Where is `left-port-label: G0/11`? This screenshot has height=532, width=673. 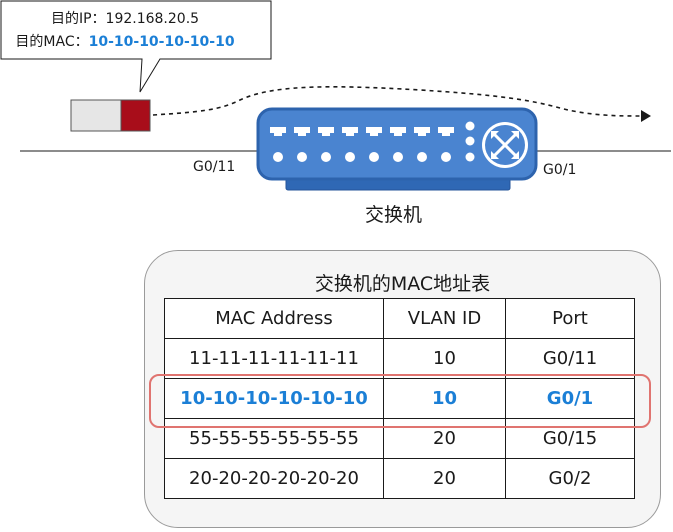 left-port-label: G0/11 is located at coordinates (214, 167).